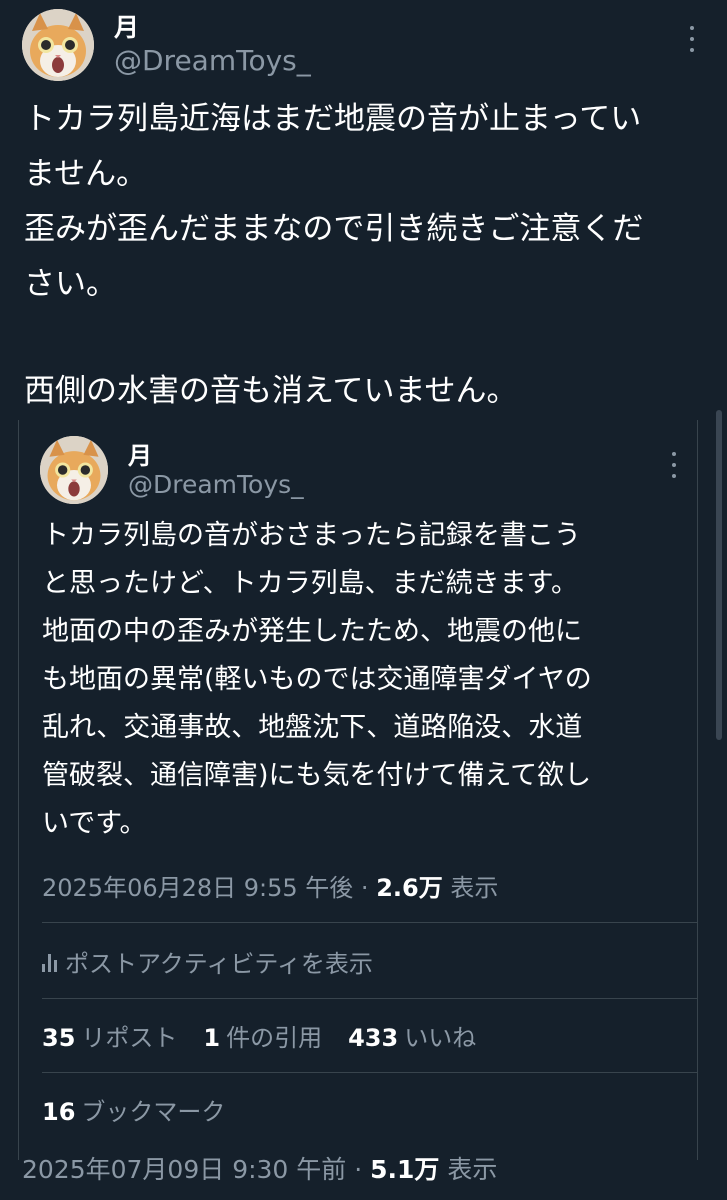 The width and height of the screenshot is (727, 1200). Describe the element at coordinates (719, 575) in the screenshot. I see `scrollbar` at that location.